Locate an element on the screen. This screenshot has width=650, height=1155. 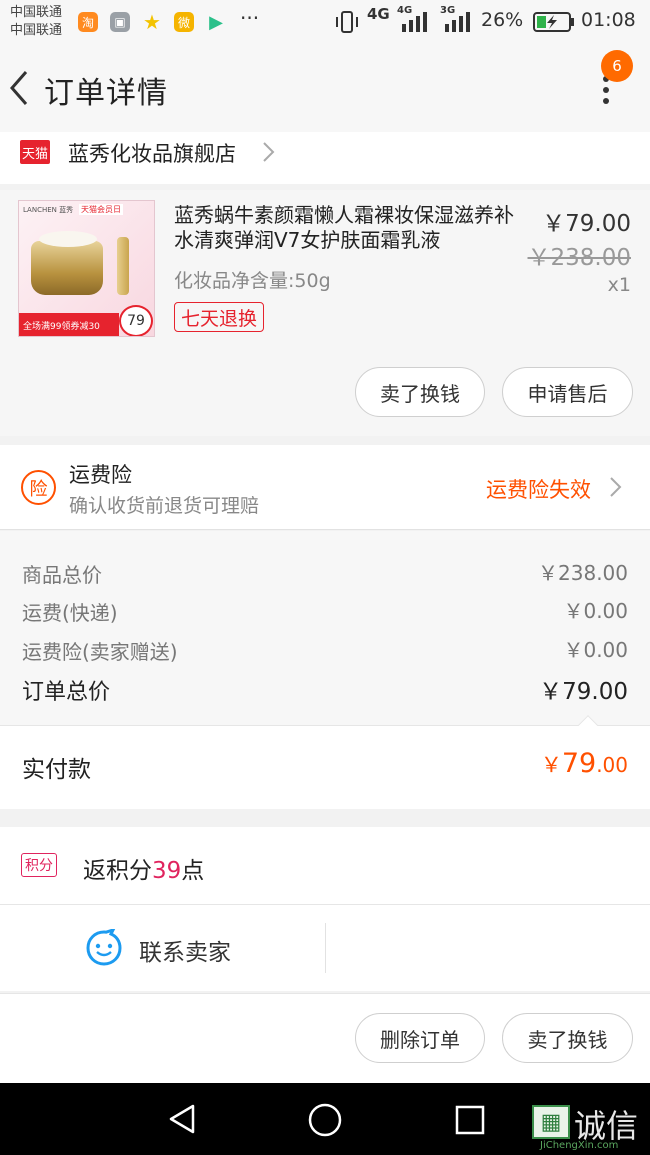
insurance-icon: 险 is located at coordinates (38, 487).